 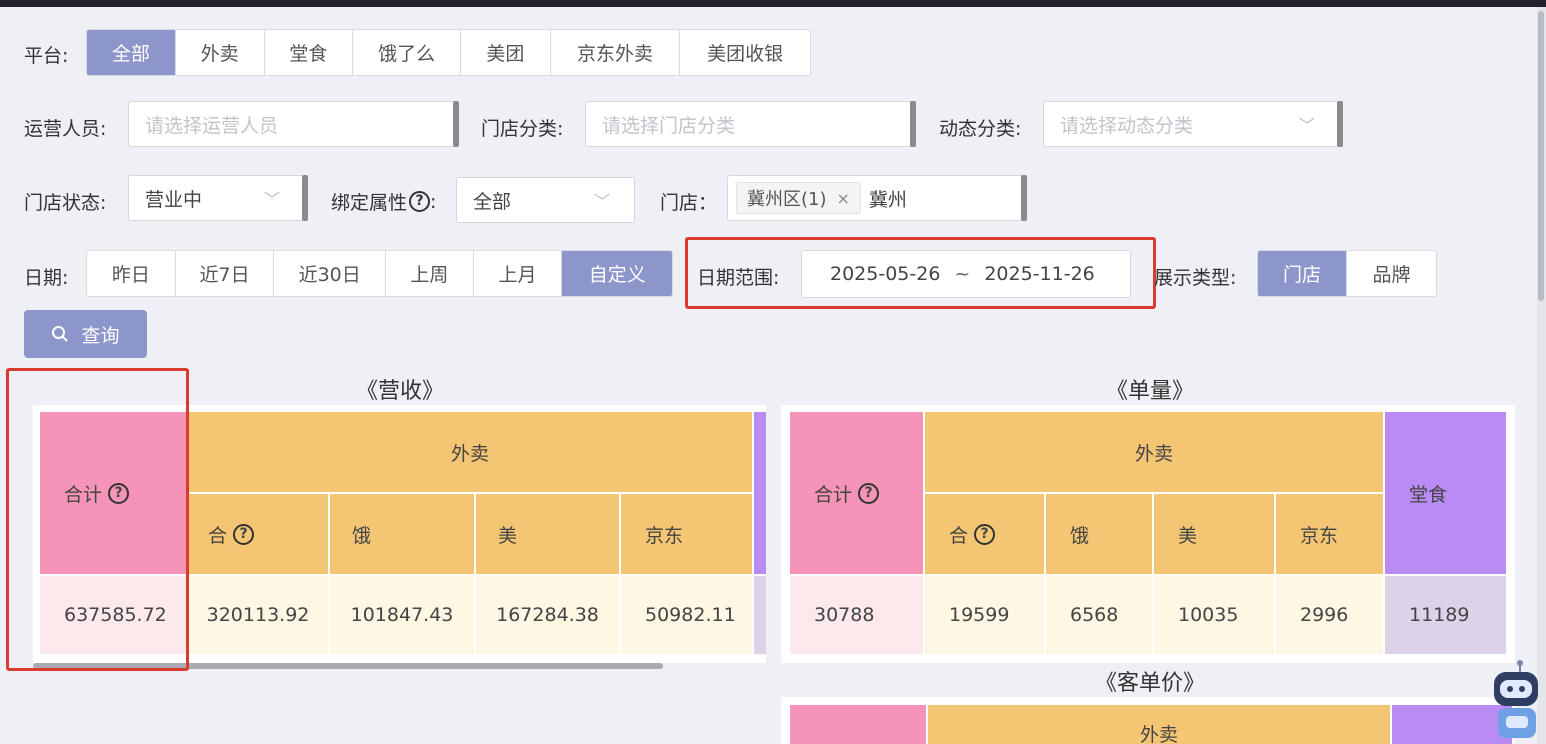 I want to click on operator-select: 请选择运营人员, so click(x=293, y=124).